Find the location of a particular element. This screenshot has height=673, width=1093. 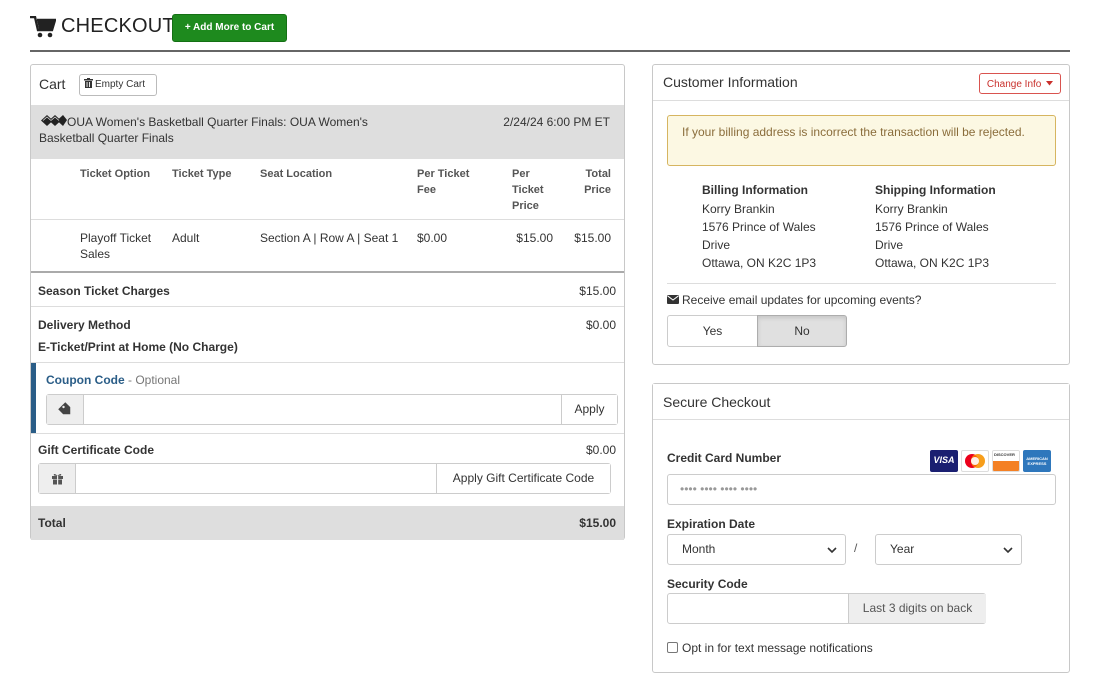

item-ticket-type: Adult is located at coordinates (186, 238).